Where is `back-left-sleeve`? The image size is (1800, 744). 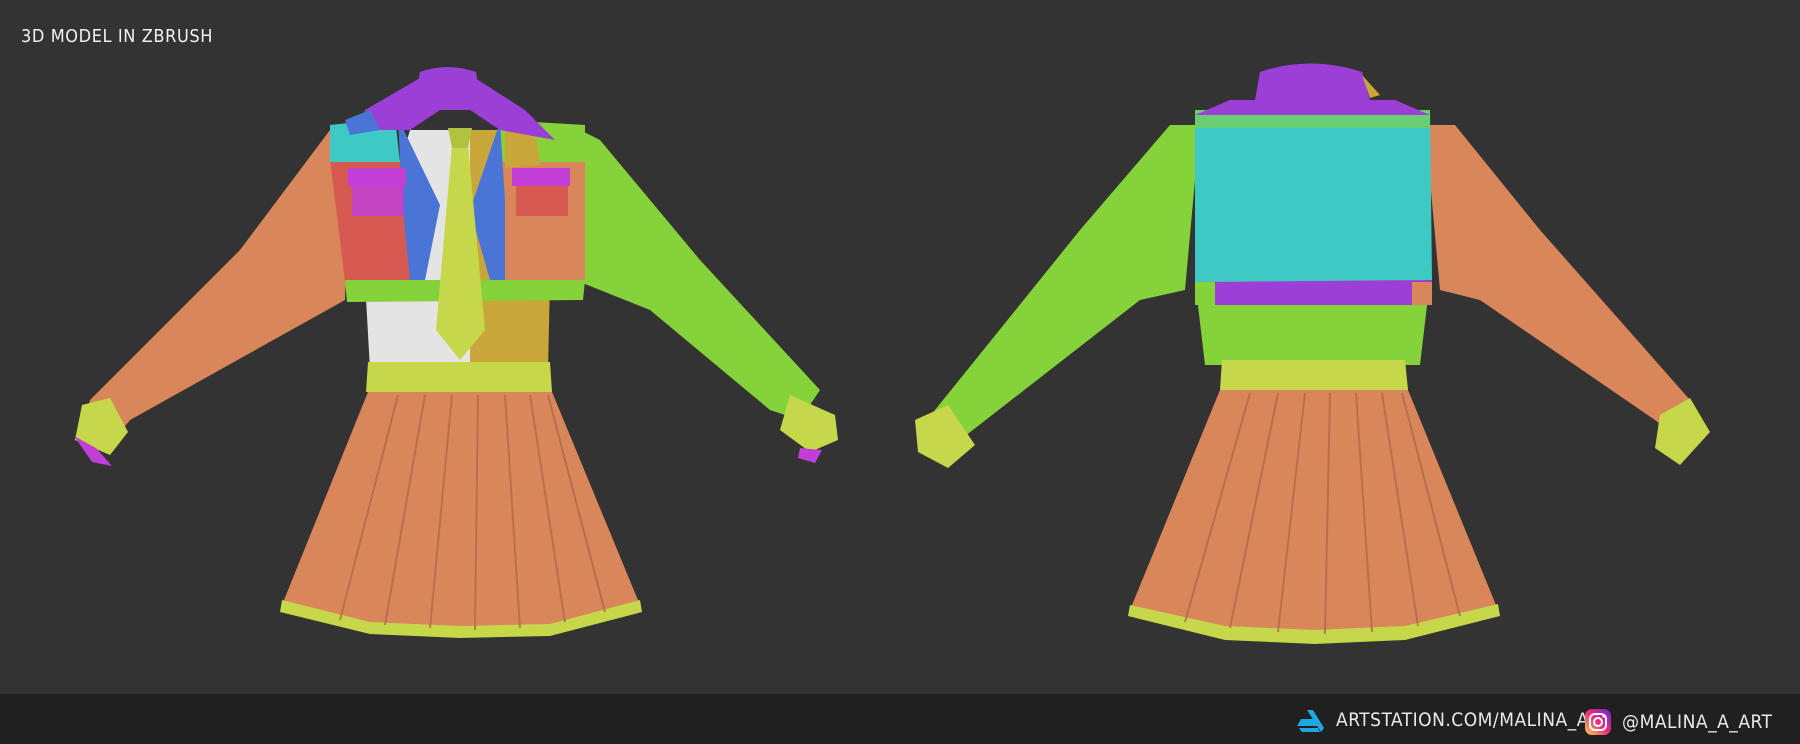
back-left-sleeve is located at coordinates (1060, 290).